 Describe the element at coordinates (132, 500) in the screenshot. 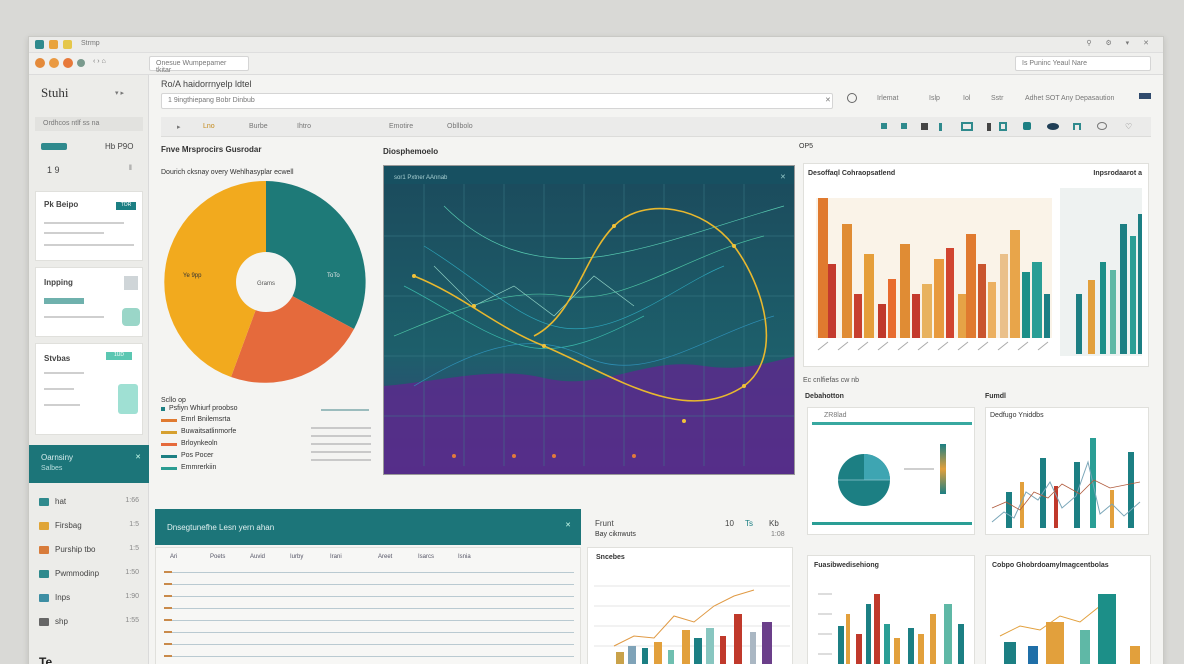

I see `sidebar-item-count: 1:66` at that location.